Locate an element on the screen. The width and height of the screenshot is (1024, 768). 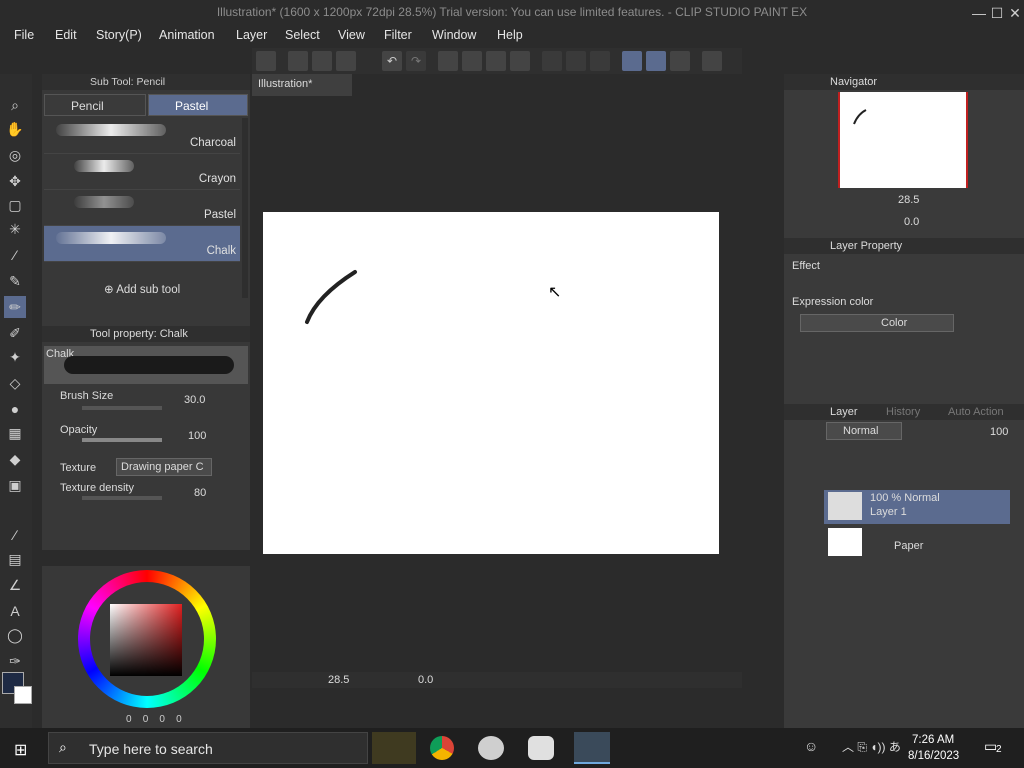
people-icon: ☺ is located at coordinates (811, 746).